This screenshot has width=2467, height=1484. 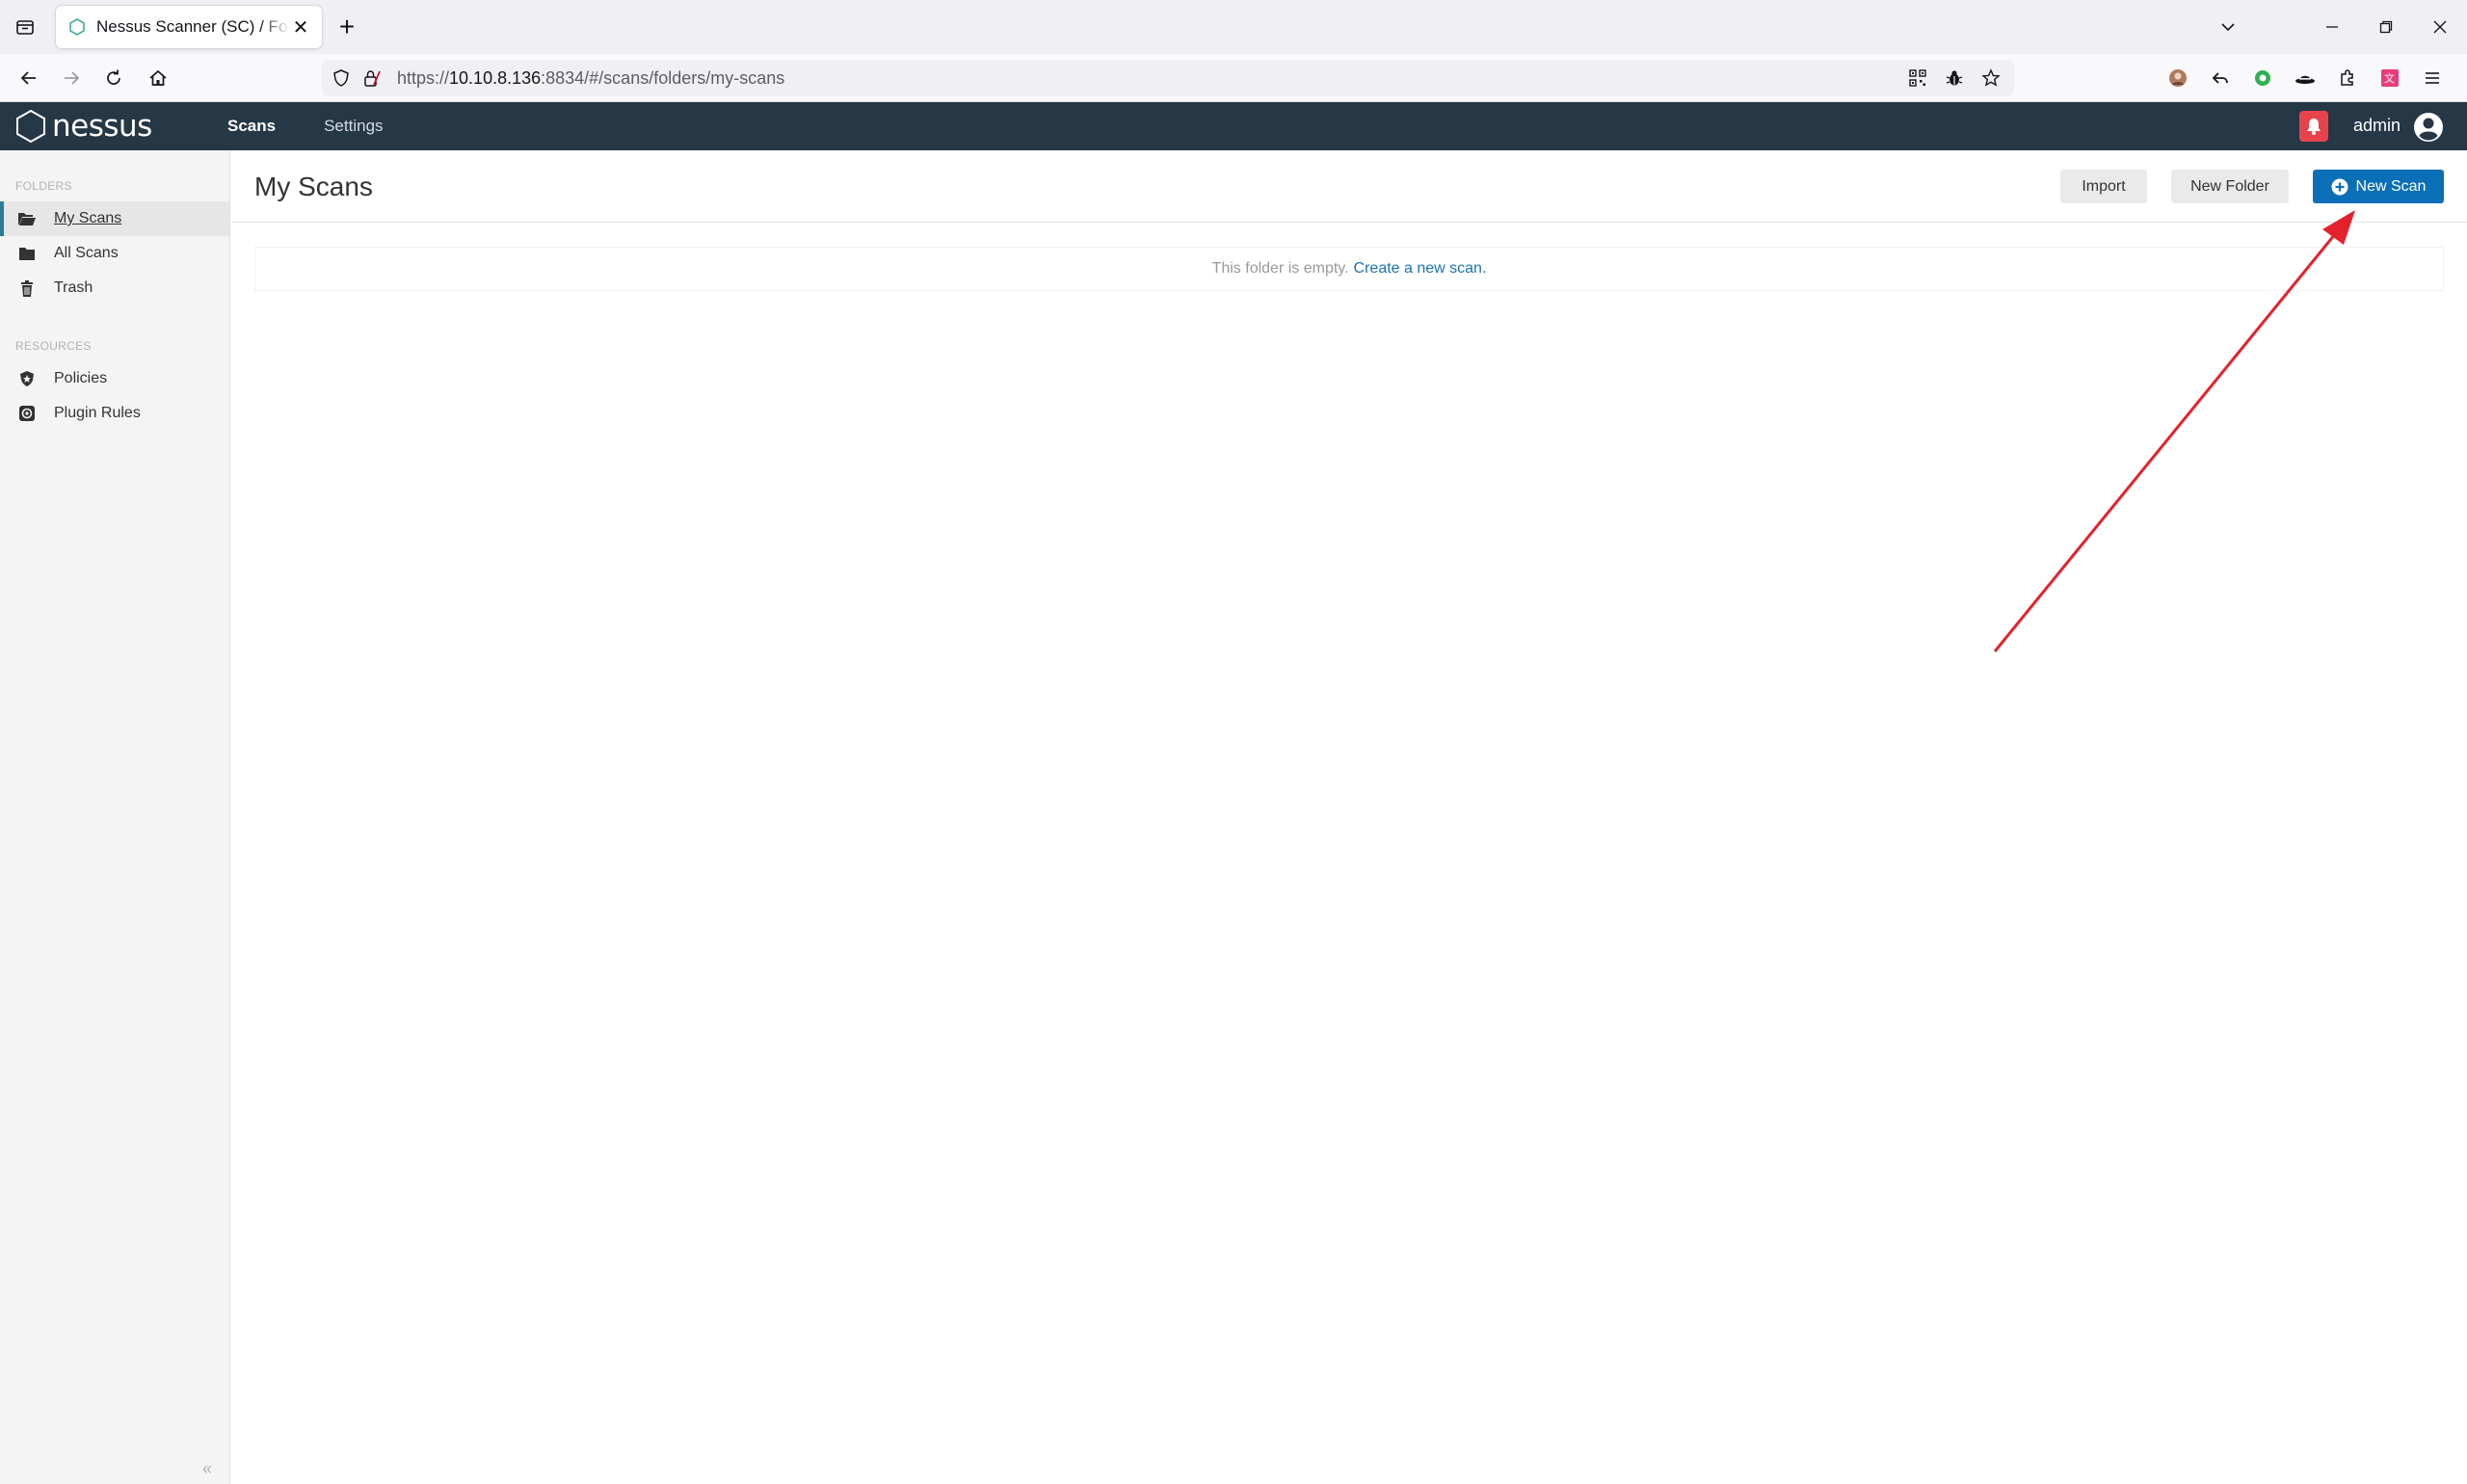 What do you see at coordinates (2262, 78) in the screenshot?
I see `green-circle-extension-icon` at bounding box center [2262, 78].